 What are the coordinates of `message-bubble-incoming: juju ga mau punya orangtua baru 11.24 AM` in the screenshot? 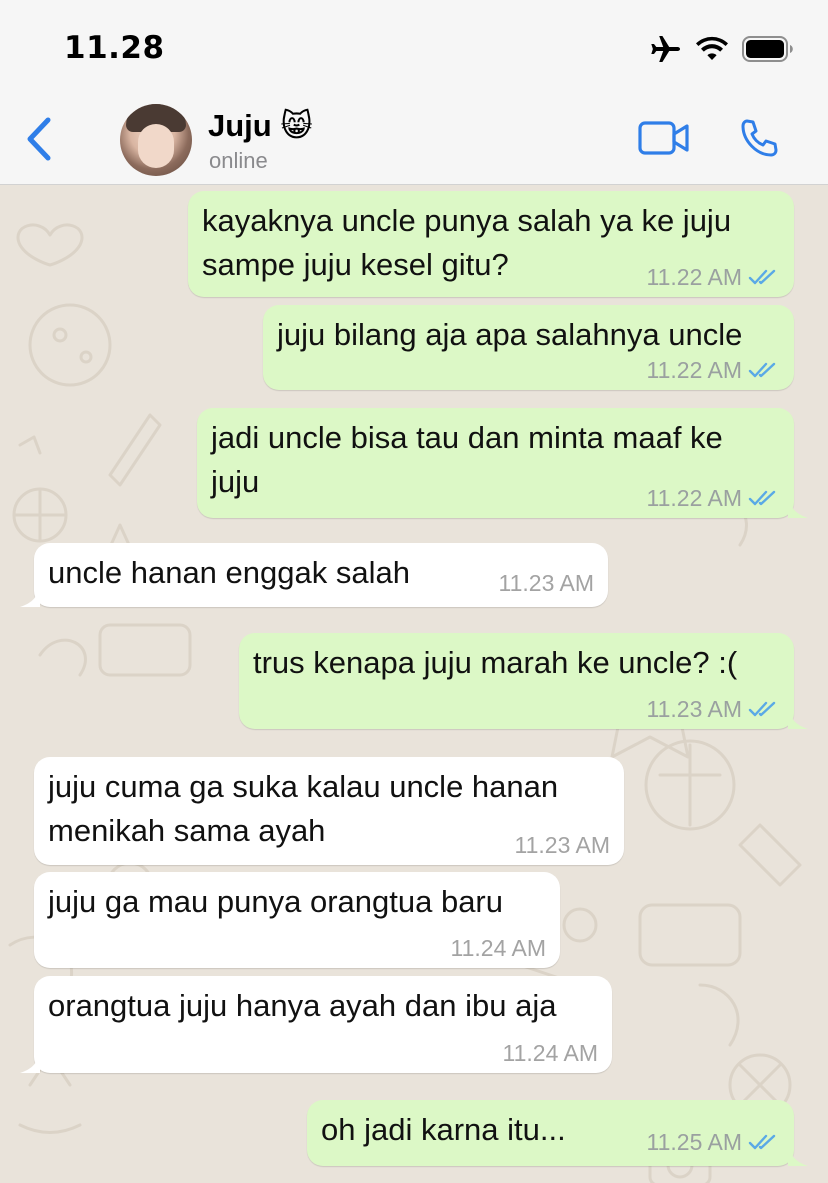 It's located at (297, 920).